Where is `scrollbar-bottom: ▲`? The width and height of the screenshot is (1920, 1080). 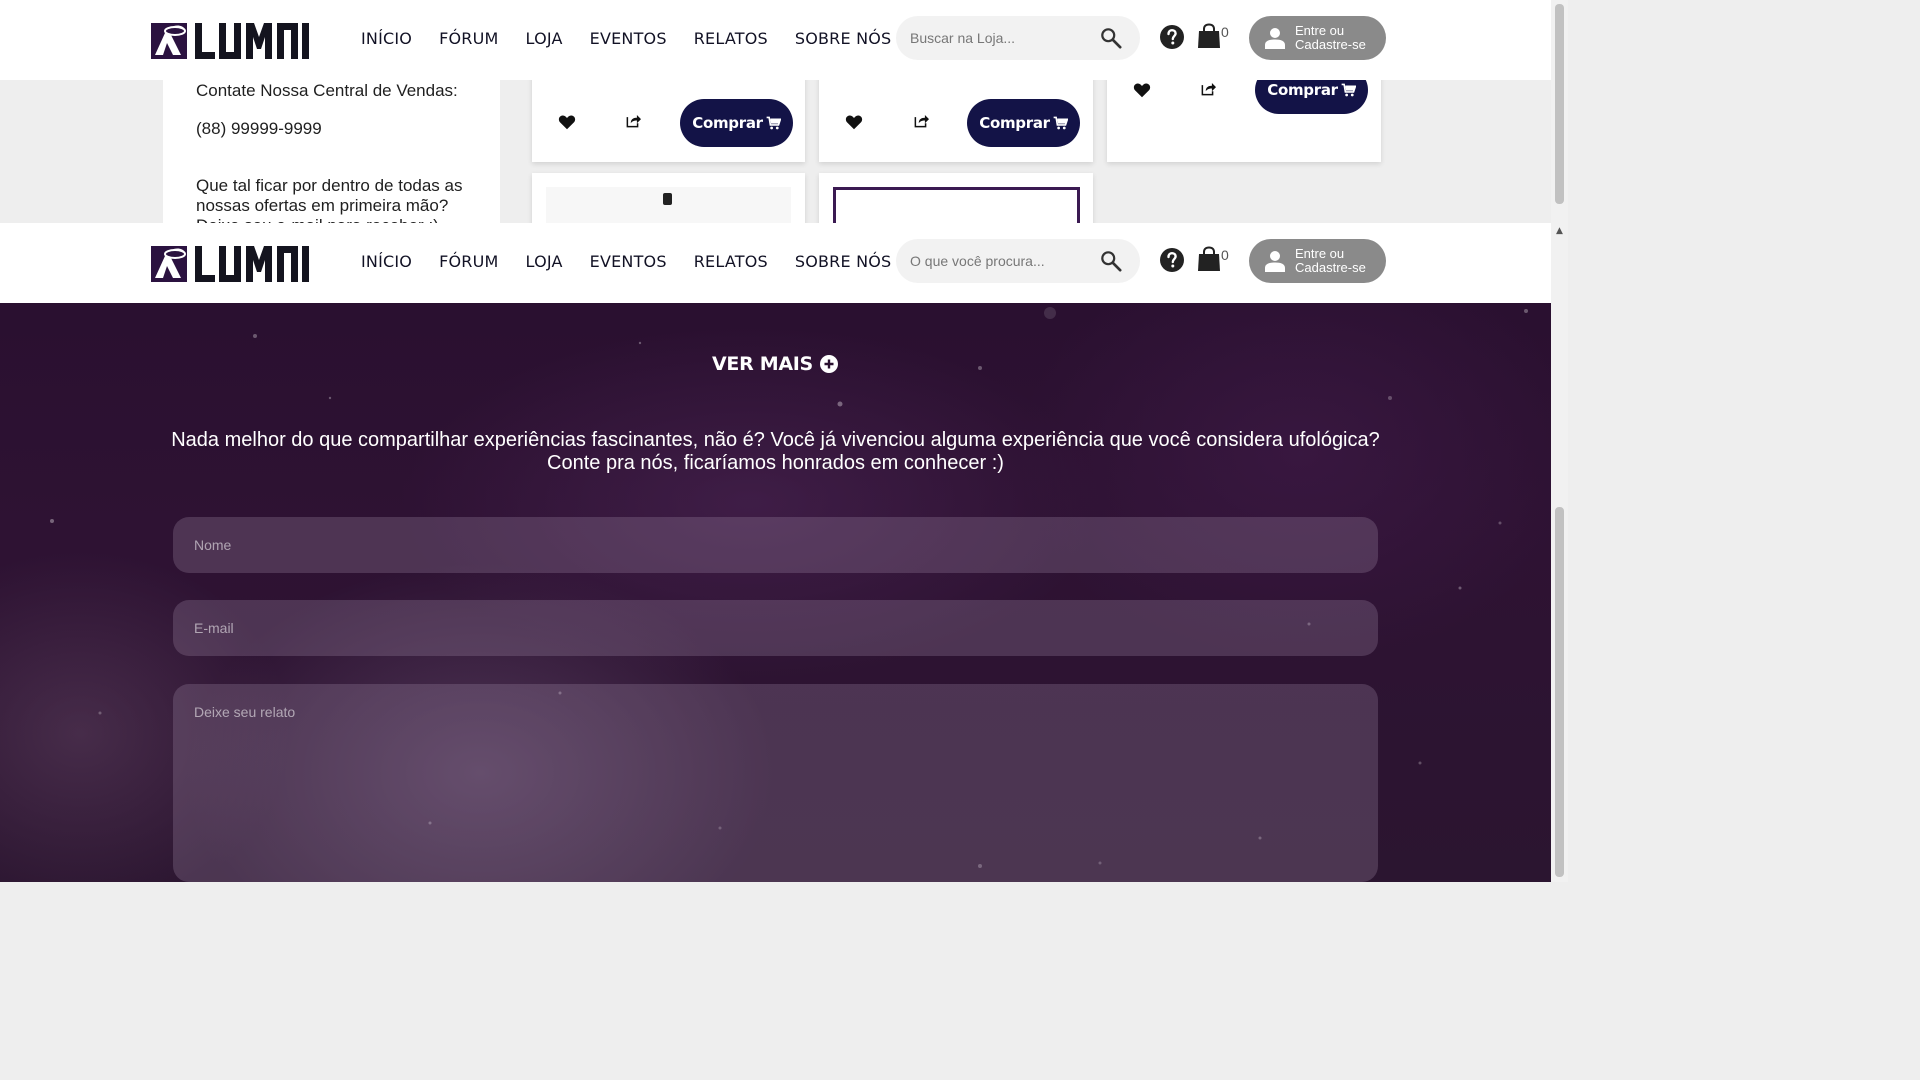 scrollbar-bottom: ▲ is located at coordinates (1559, 552).